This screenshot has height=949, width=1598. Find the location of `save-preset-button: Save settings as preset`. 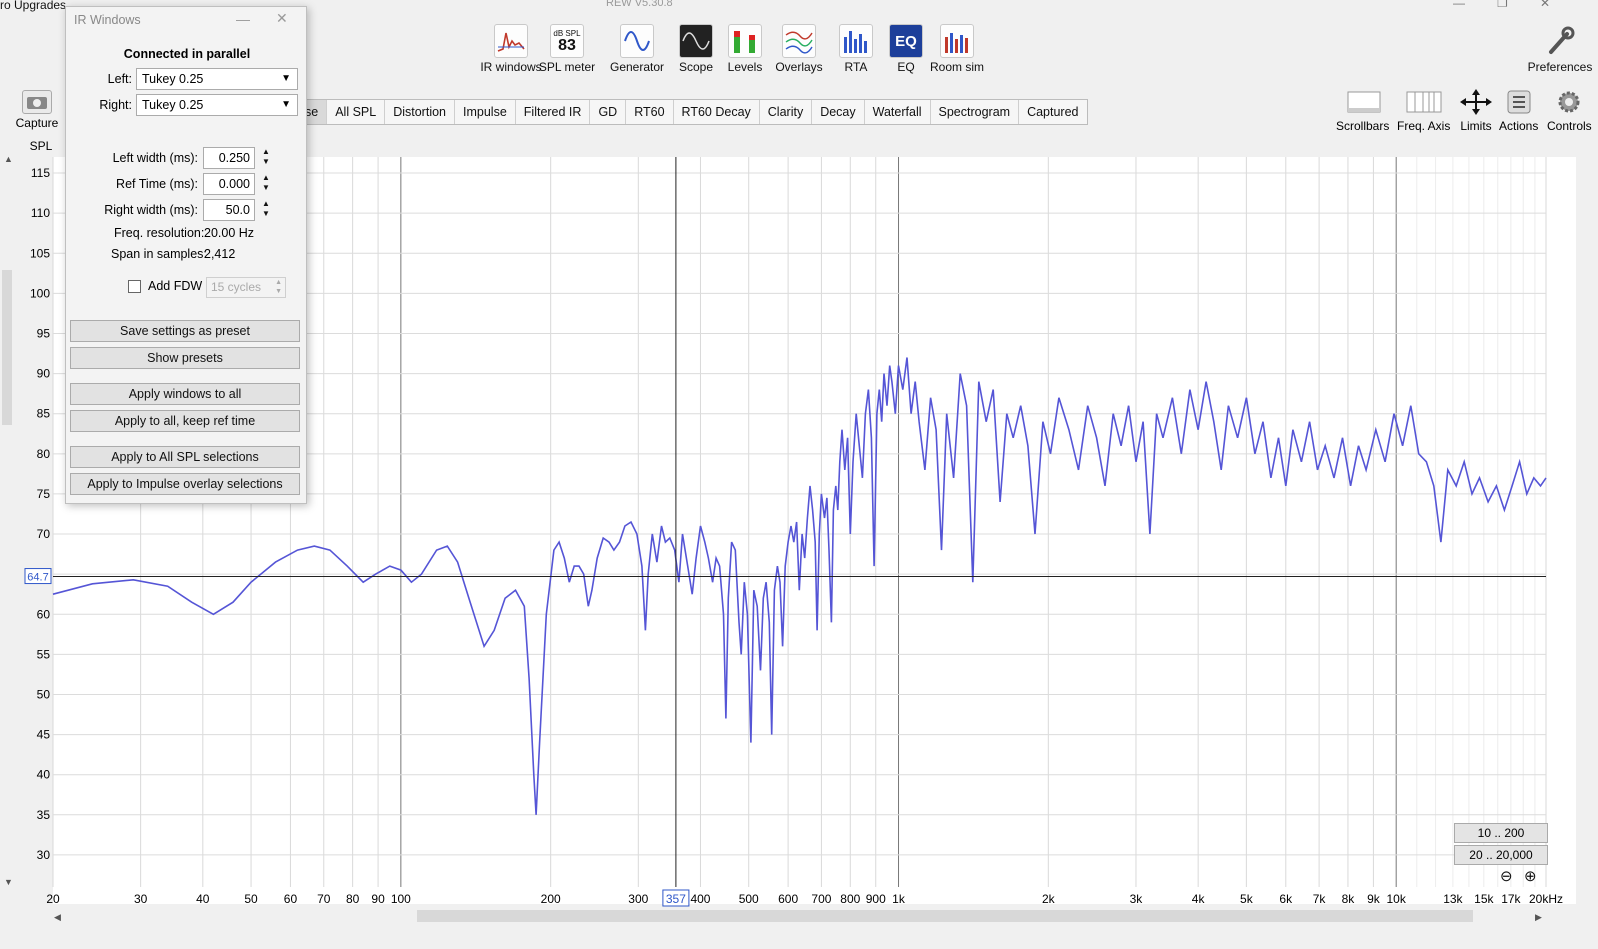

save-preset-button: Save settings as preset is located at coordinates (185, 331).